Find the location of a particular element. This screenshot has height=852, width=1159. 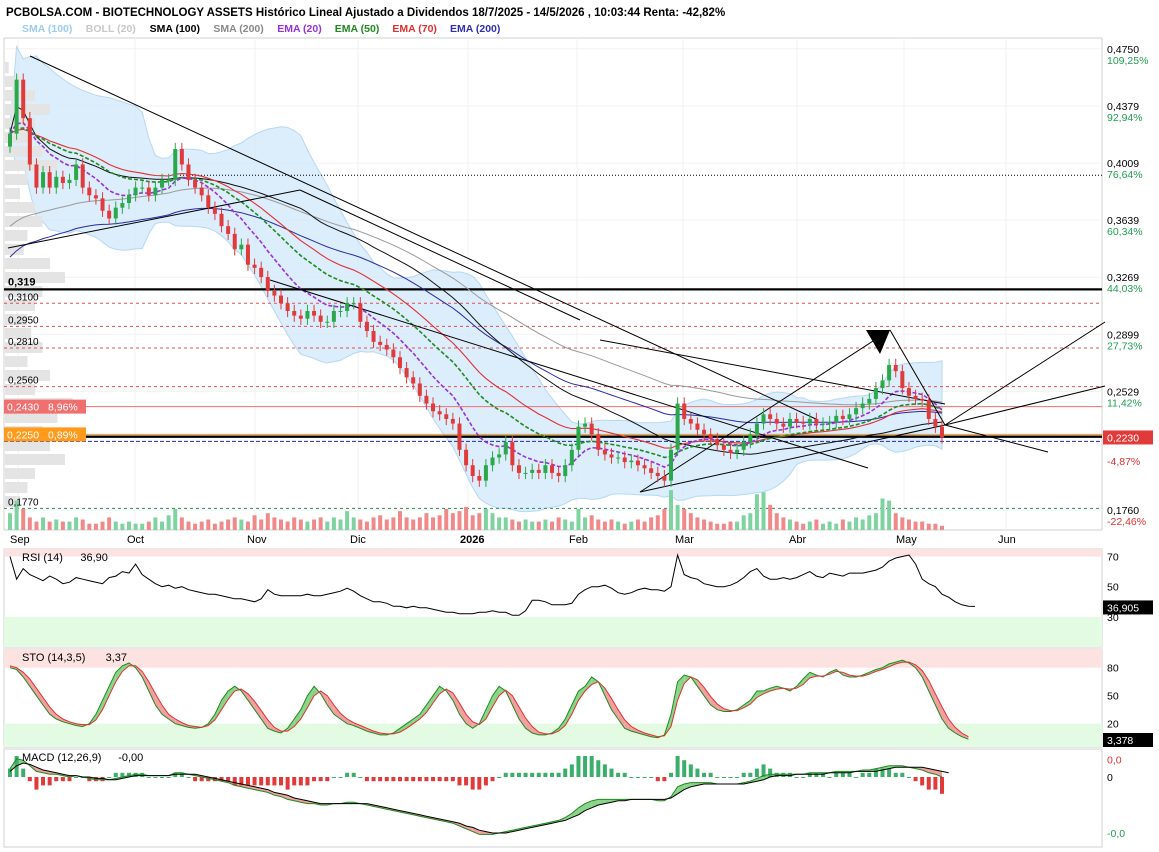

month-label: Sep is located at coordinates (20, 540).